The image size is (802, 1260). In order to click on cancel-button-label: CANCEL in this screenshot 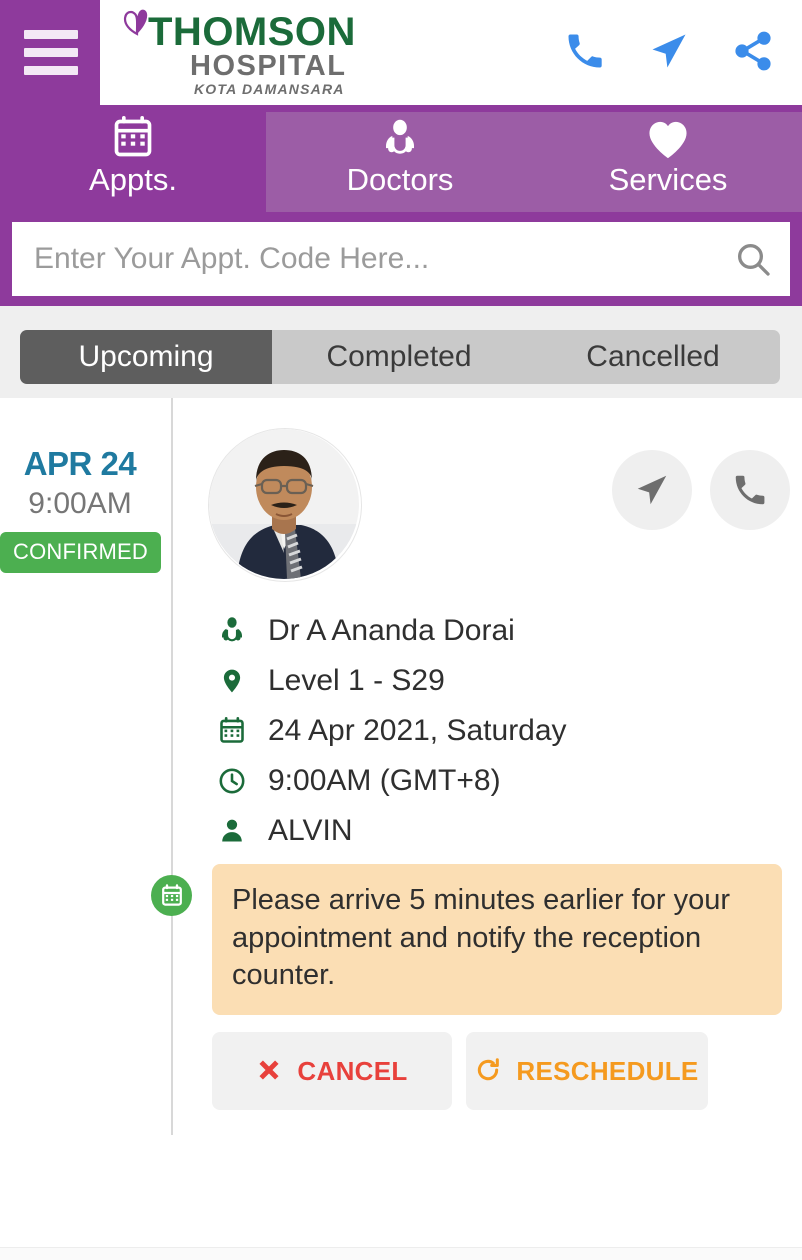, I will do `click(352, 1070)`.